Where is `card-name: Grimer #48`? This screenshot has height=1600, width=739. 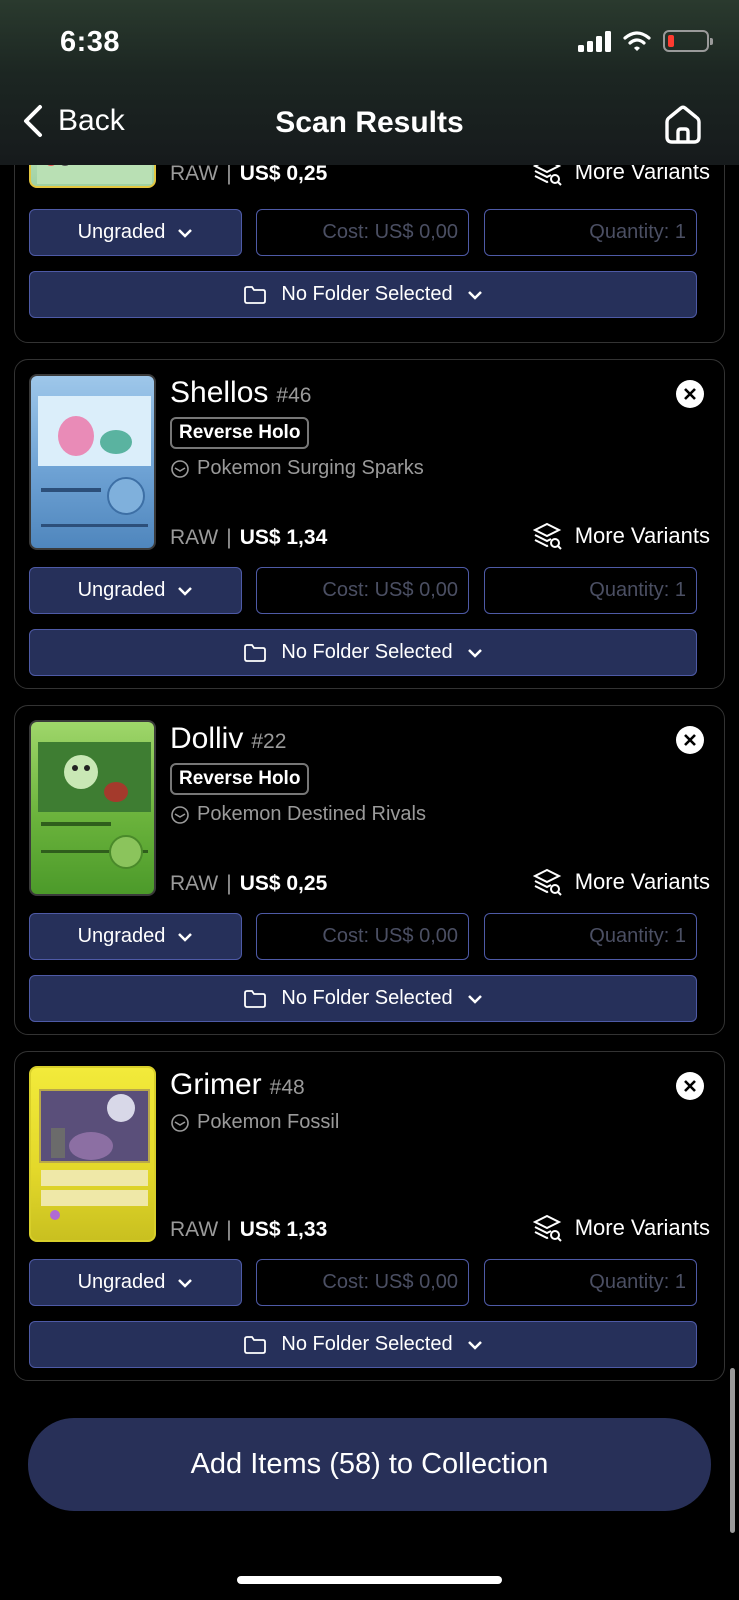 card-name: Grimer #48 is located at coordinates (237, 1085).